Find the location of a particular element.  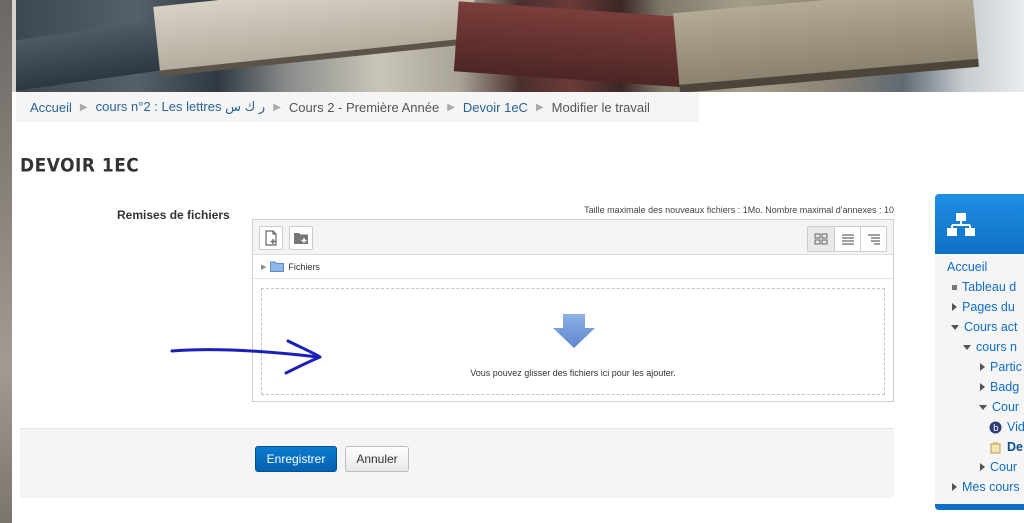

nav-item-dashboard: Tableau d is located at coordinates (984, 287).